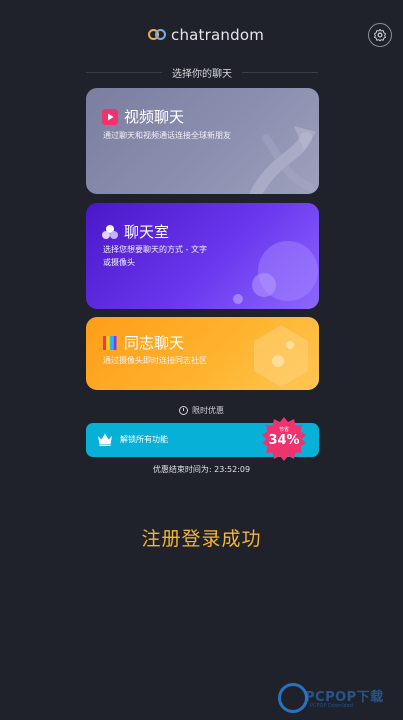 The width and height of the screenshot is (403, 720). I want to click on chat-room-description-line: 或摄像头, so click(119, 262).